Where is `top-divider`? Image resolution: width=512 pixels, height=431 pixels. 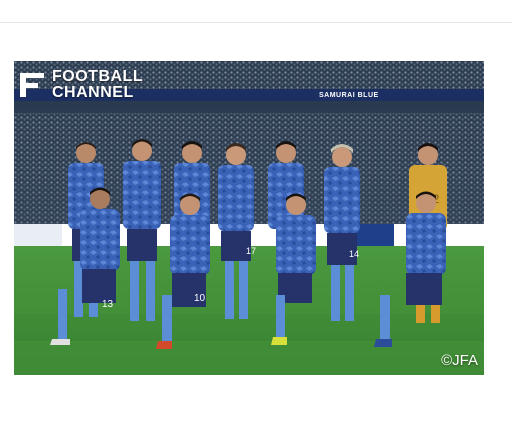
top-divider is located at coordinates (256, 22).